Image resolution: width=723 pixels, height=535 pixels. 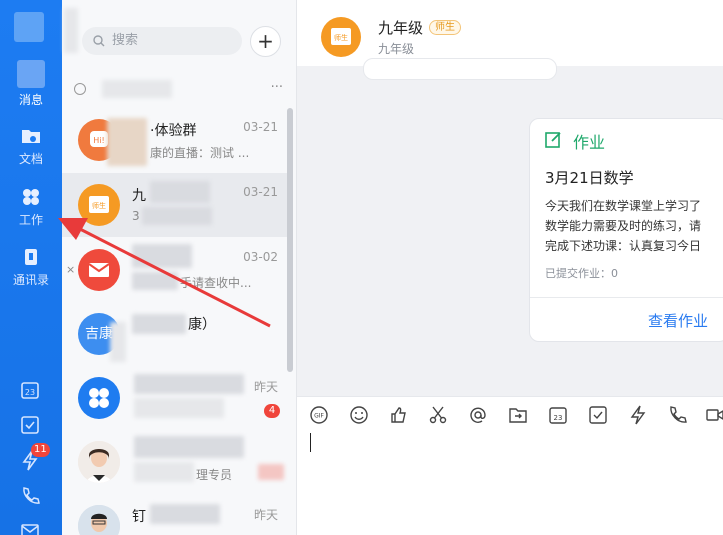 I want to click on list-item: × 手请查收中... 03-02, so click(x=177, y=270).